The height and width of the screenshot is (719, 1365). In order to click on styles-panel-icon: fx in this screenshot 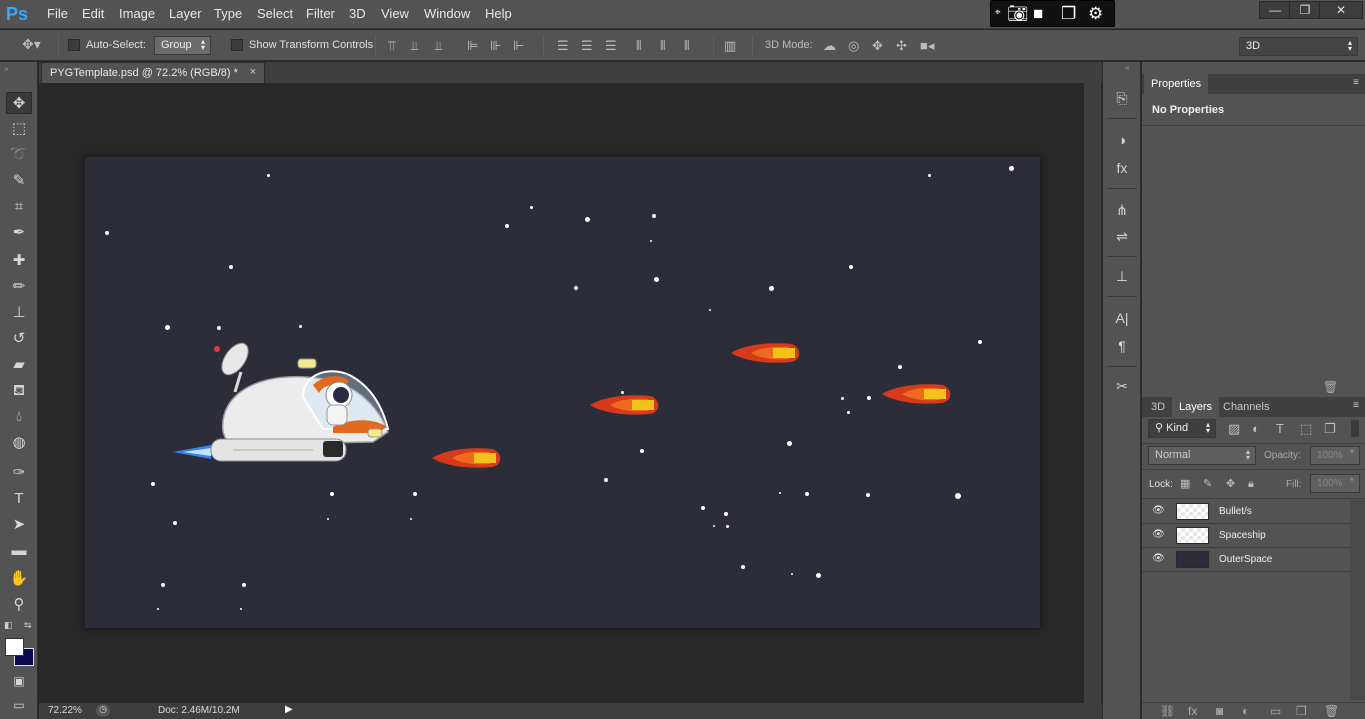, I will do `click(1122, 168)`.